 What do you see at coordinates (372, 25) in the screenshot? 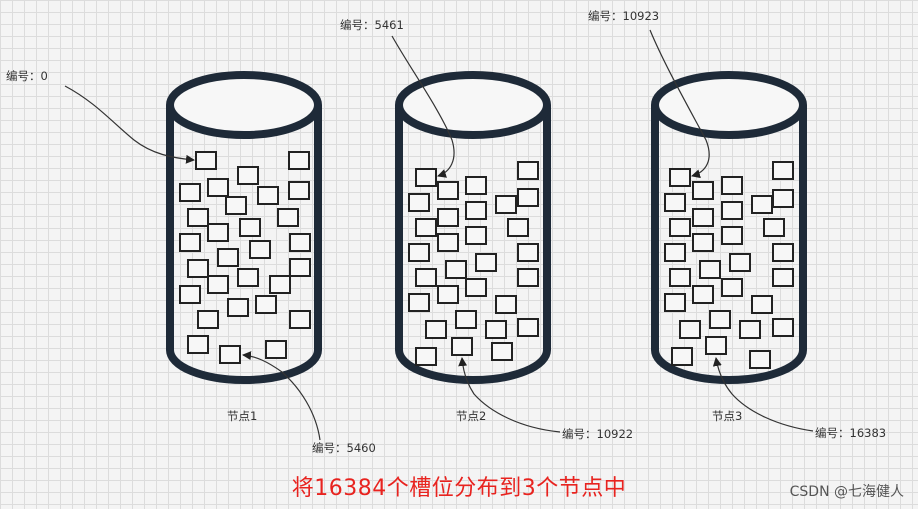
I see `node-2-first-slot-label: 编号：5461` at bounding box center [372, 25].